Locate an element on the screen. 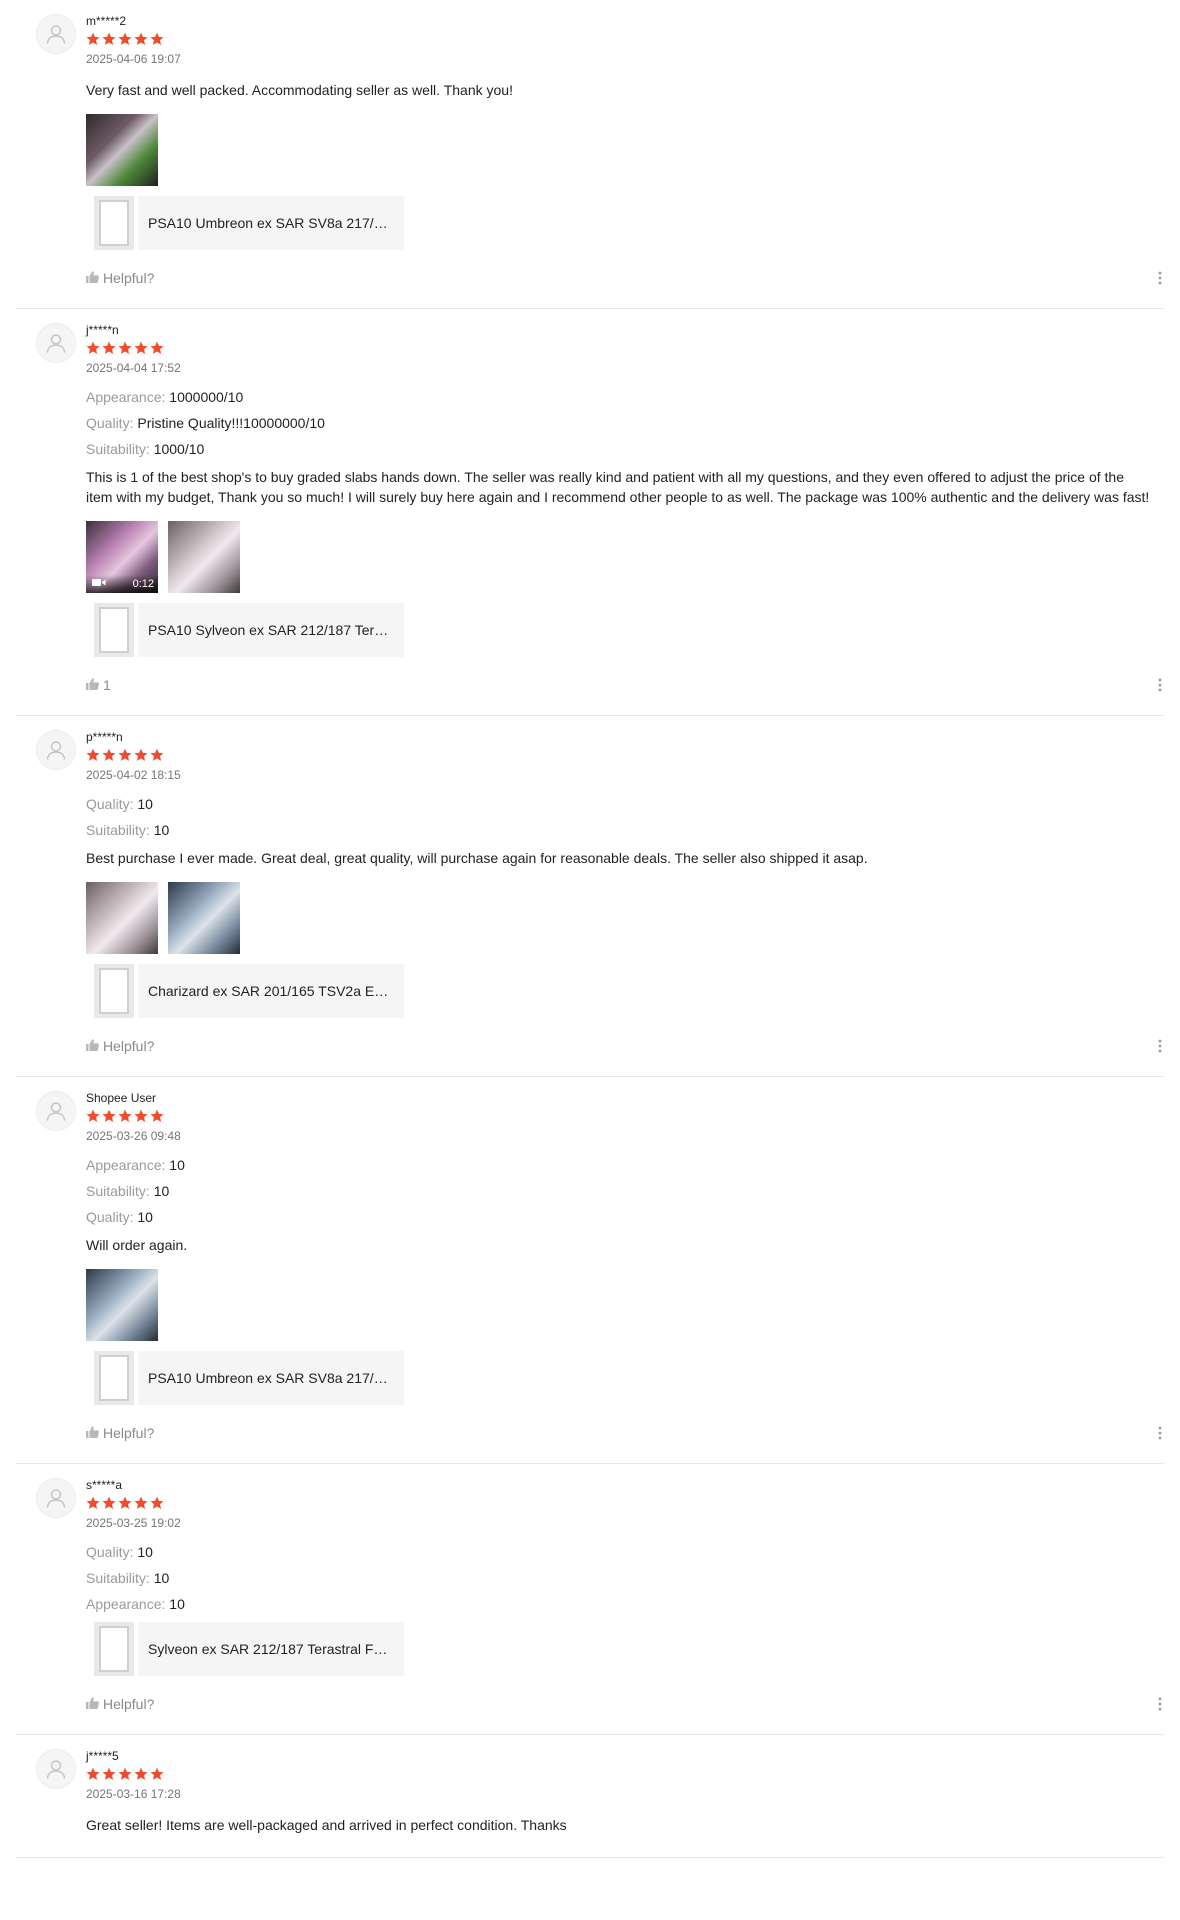  review-video: 0:12 is located at coordinates (122, 557).